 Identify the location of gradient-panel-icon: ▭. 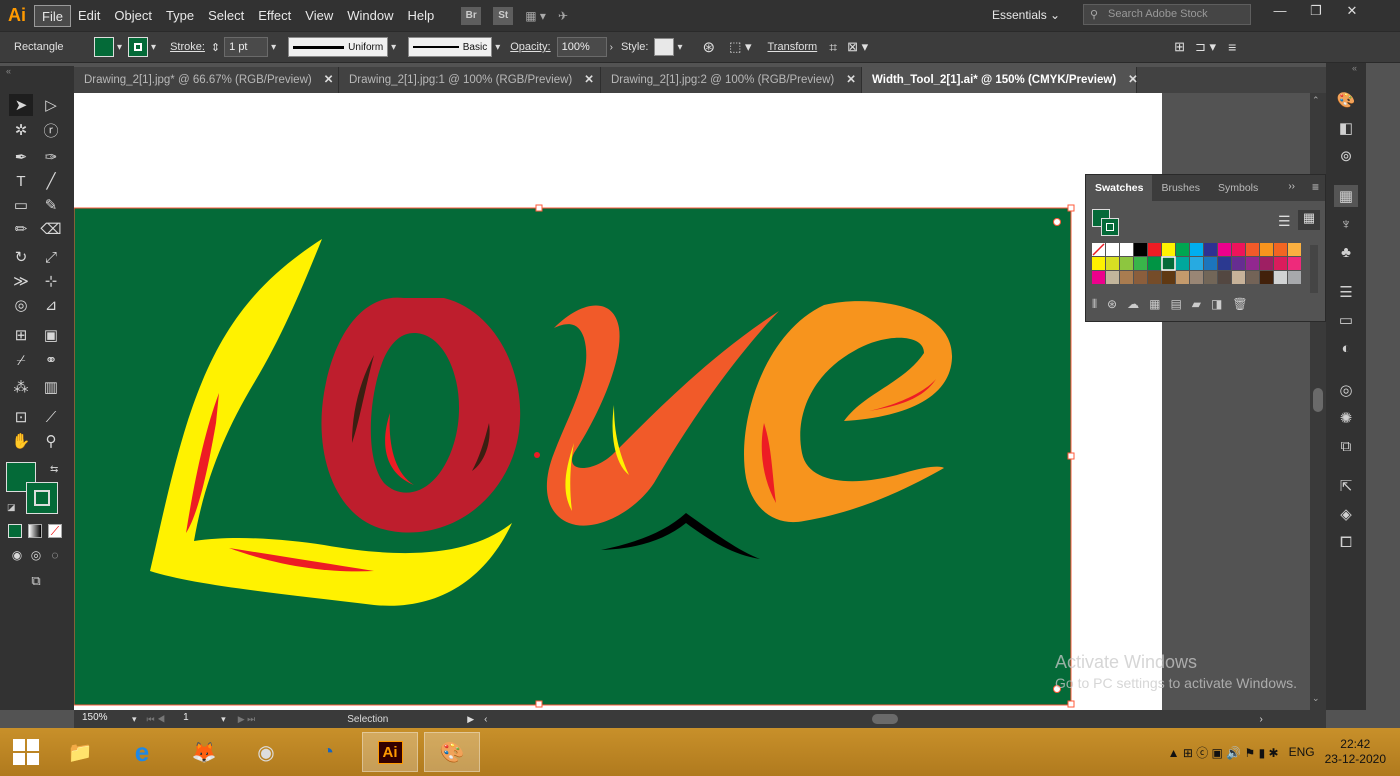
(1346, 320).